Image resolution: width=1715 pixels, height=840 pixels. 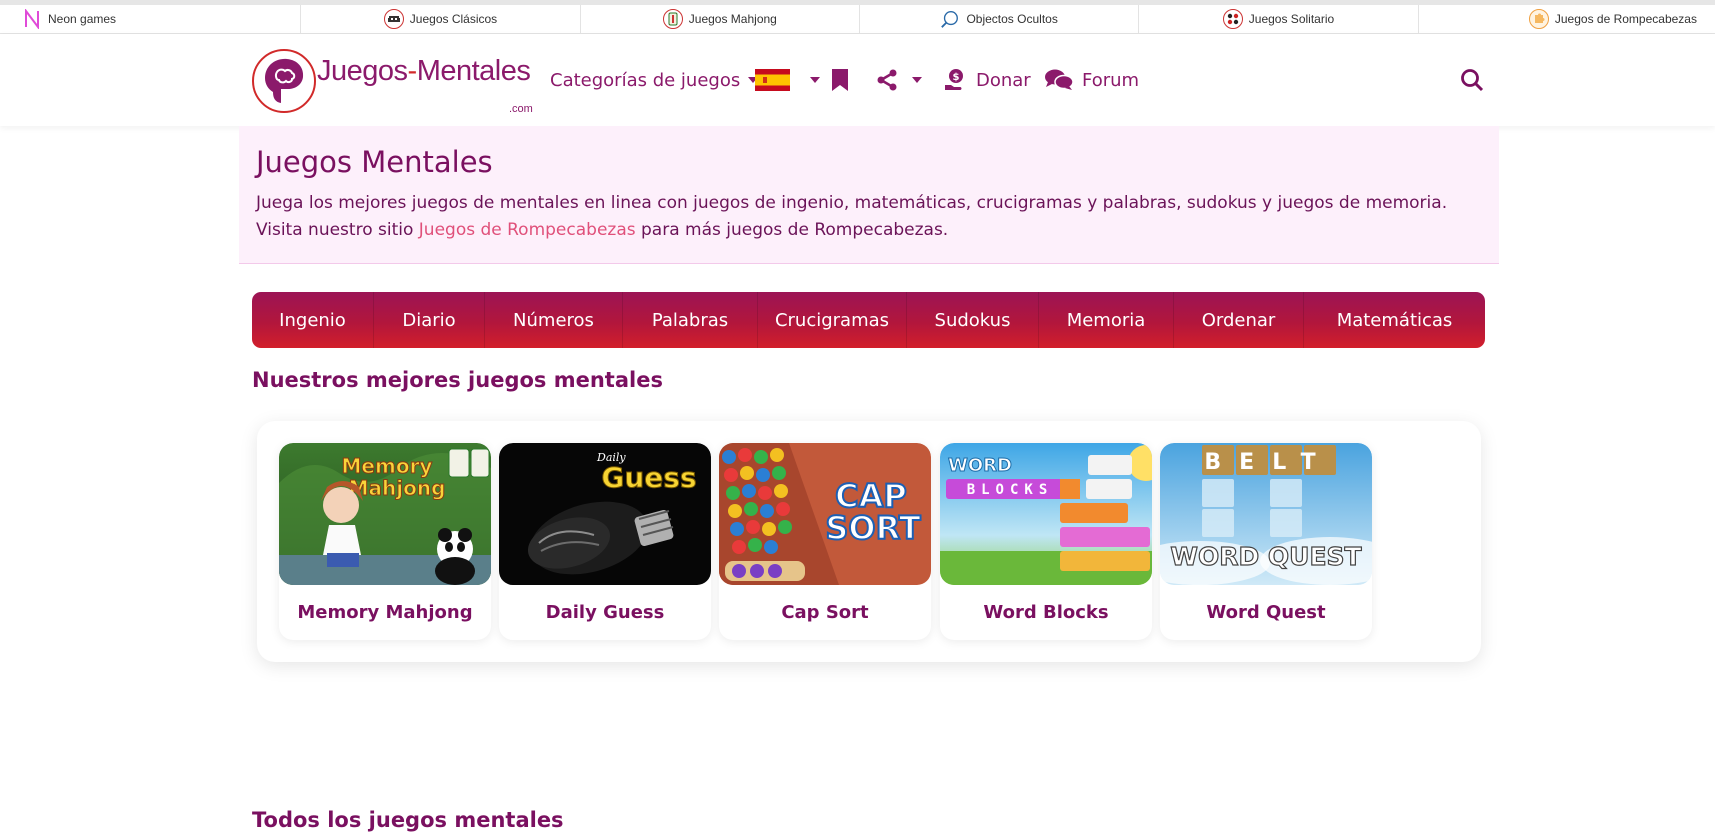 I want to click on network-link-objectos-ocultos: Objectos Ocultos, so click(x=1000, y=19).